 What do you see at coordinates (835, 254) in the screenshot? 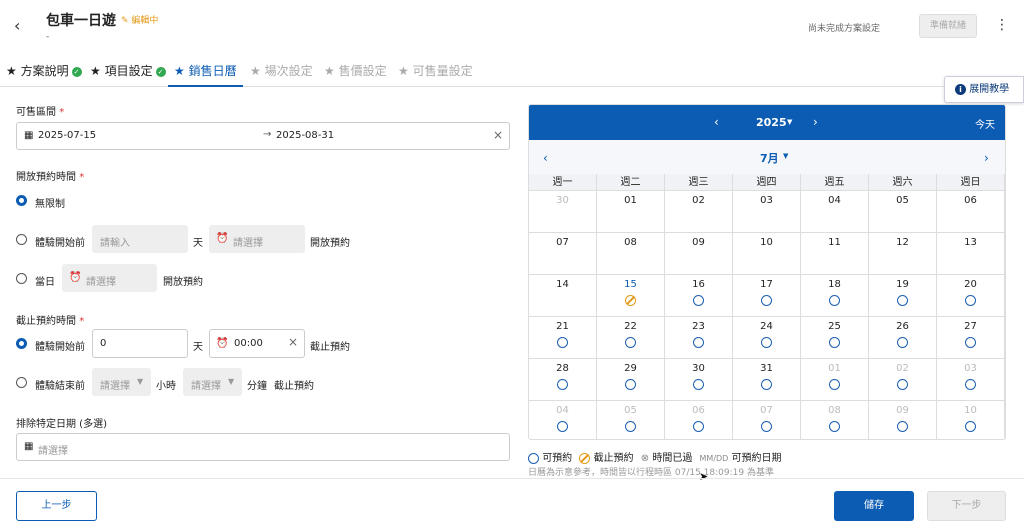
I see `calendar-day-cell: 11` at bounding box center [835, 254].